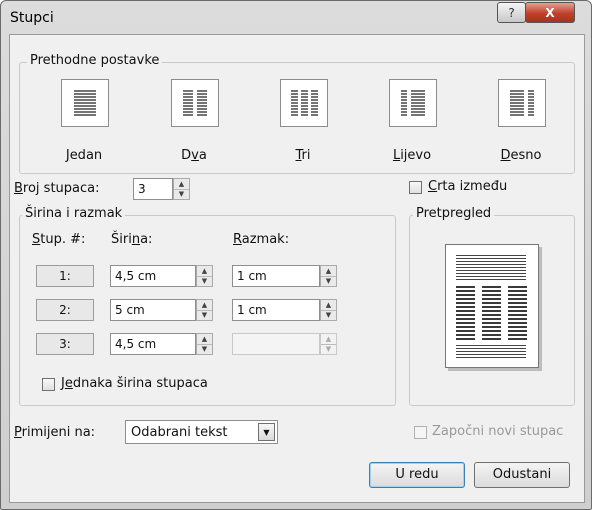 This screenshot has width=592, height=510. I want to click on ok-button: U redu, so click(417, 475).